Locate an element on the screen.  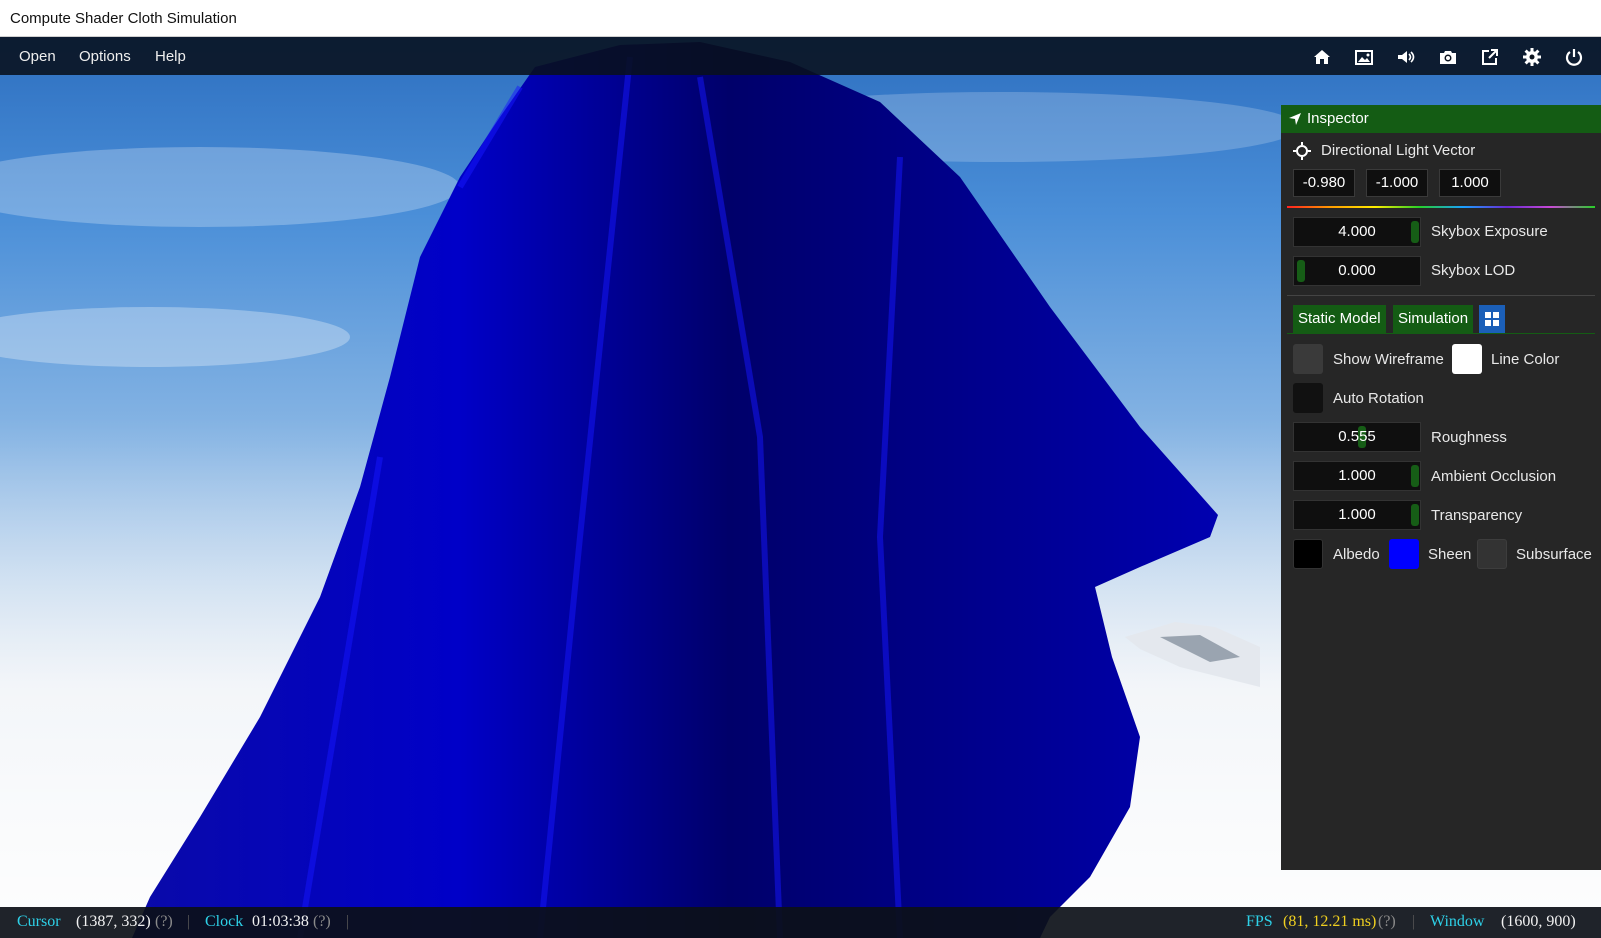
subsurface-swatch is located at coordinates (1492, 554).